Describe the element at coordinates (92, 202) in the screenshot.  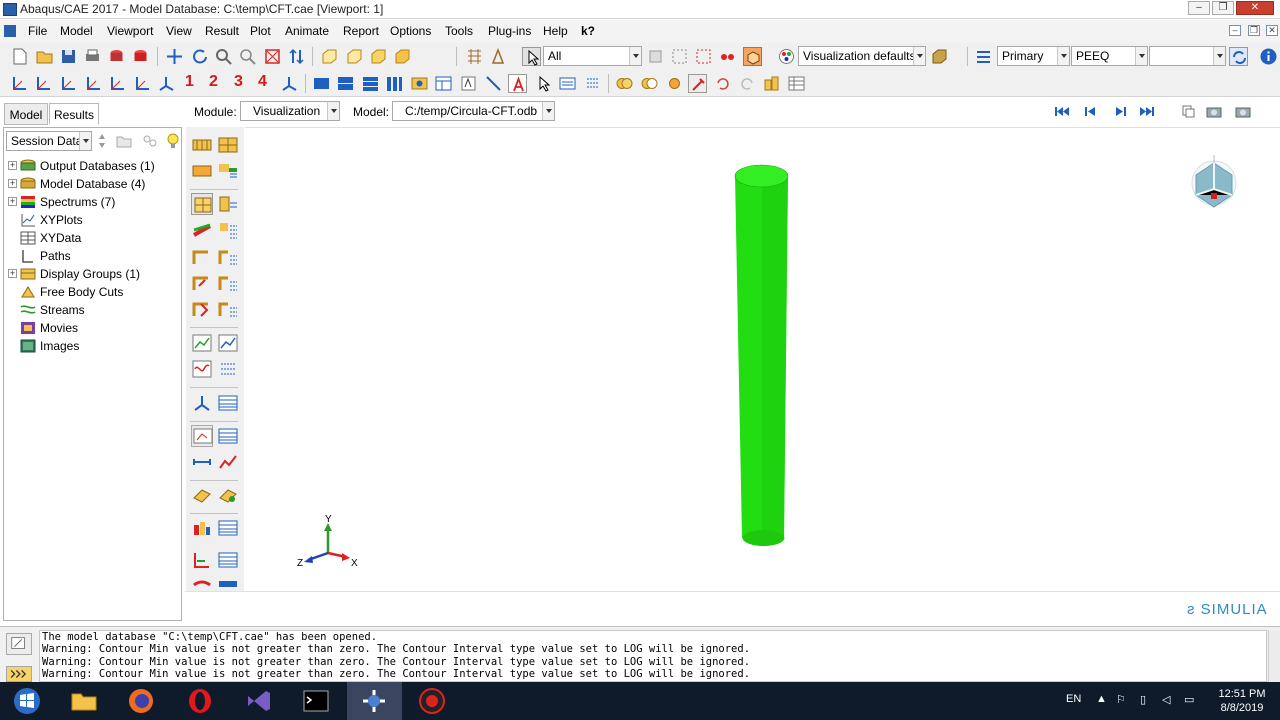
I see `tree-item-spectrums: + Spectrums (7)` at that location.